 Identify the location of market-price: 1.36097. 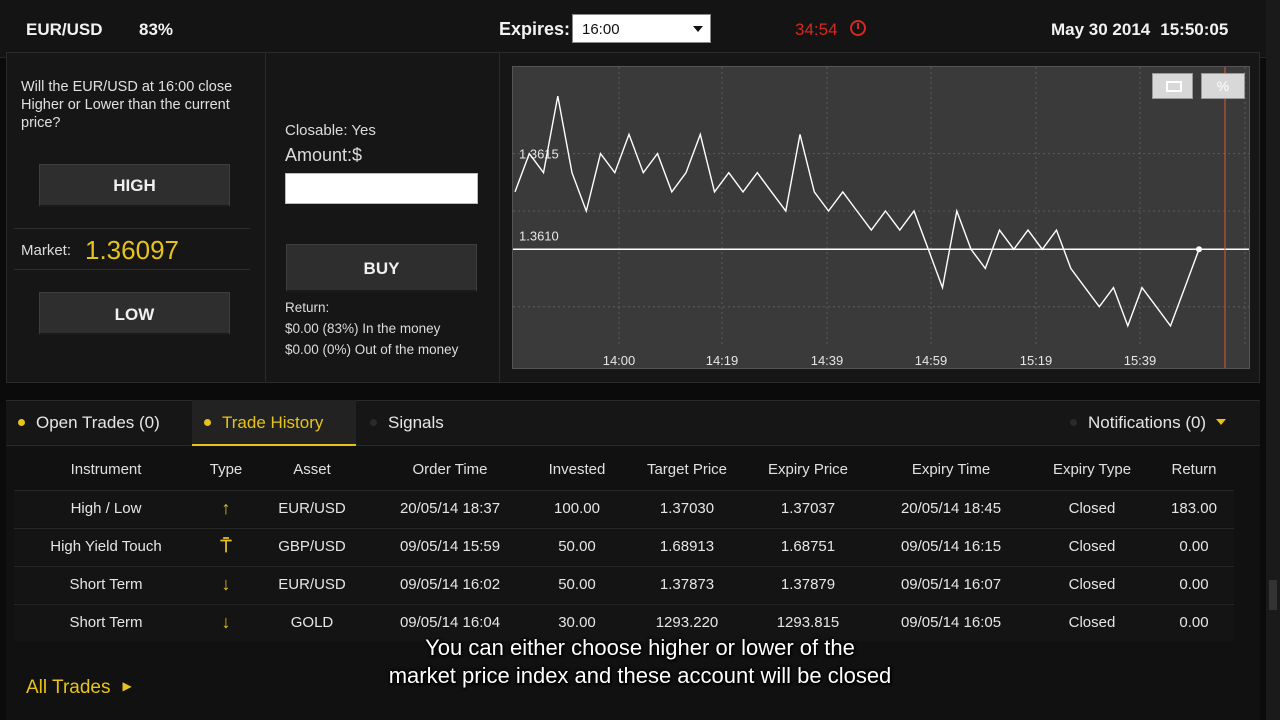
(132, 250).